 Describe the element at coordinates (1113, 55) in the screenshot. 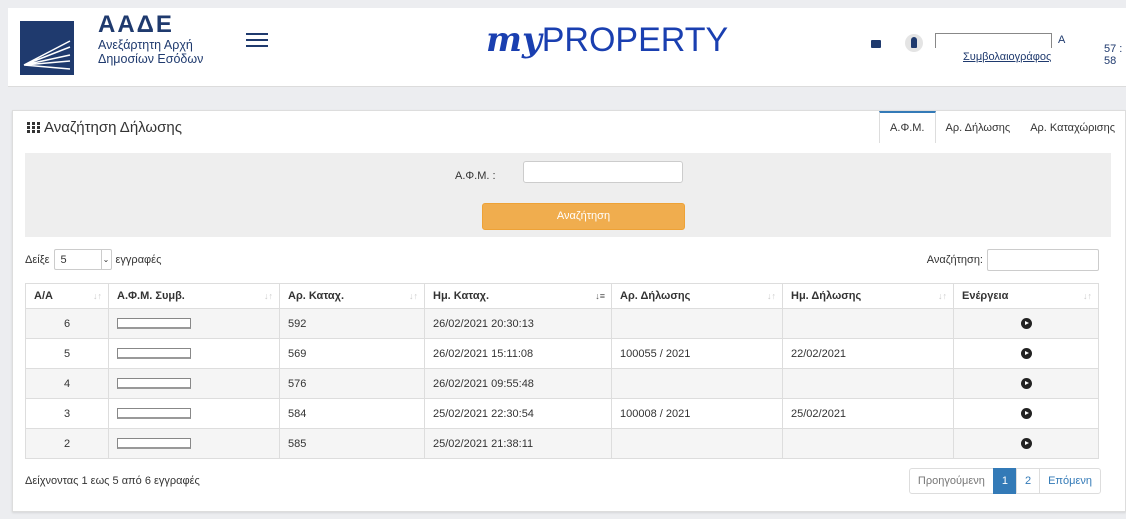

I see `session-timer: 57 : 58` at that location.